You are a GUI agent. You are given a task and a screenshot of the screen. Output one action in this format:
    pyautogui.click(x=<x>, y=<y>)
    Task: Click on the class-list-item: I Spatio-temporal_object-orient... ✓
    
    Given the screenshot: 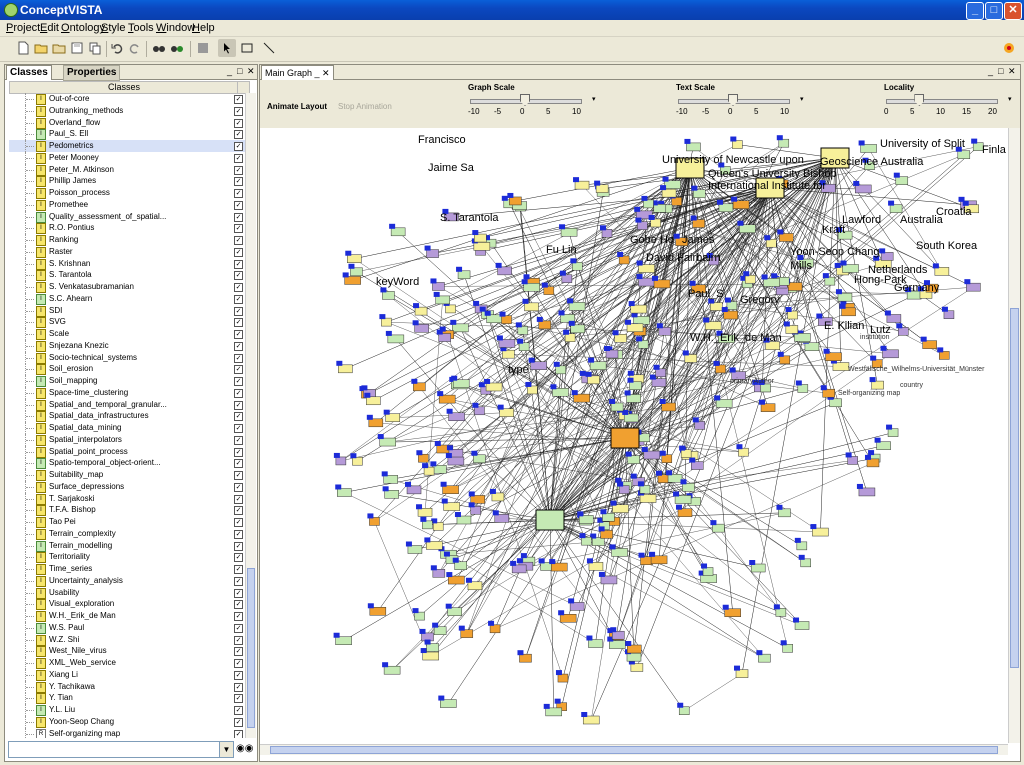 What is the action you would take?
    pyautogui.click(x=127, y=463)
    